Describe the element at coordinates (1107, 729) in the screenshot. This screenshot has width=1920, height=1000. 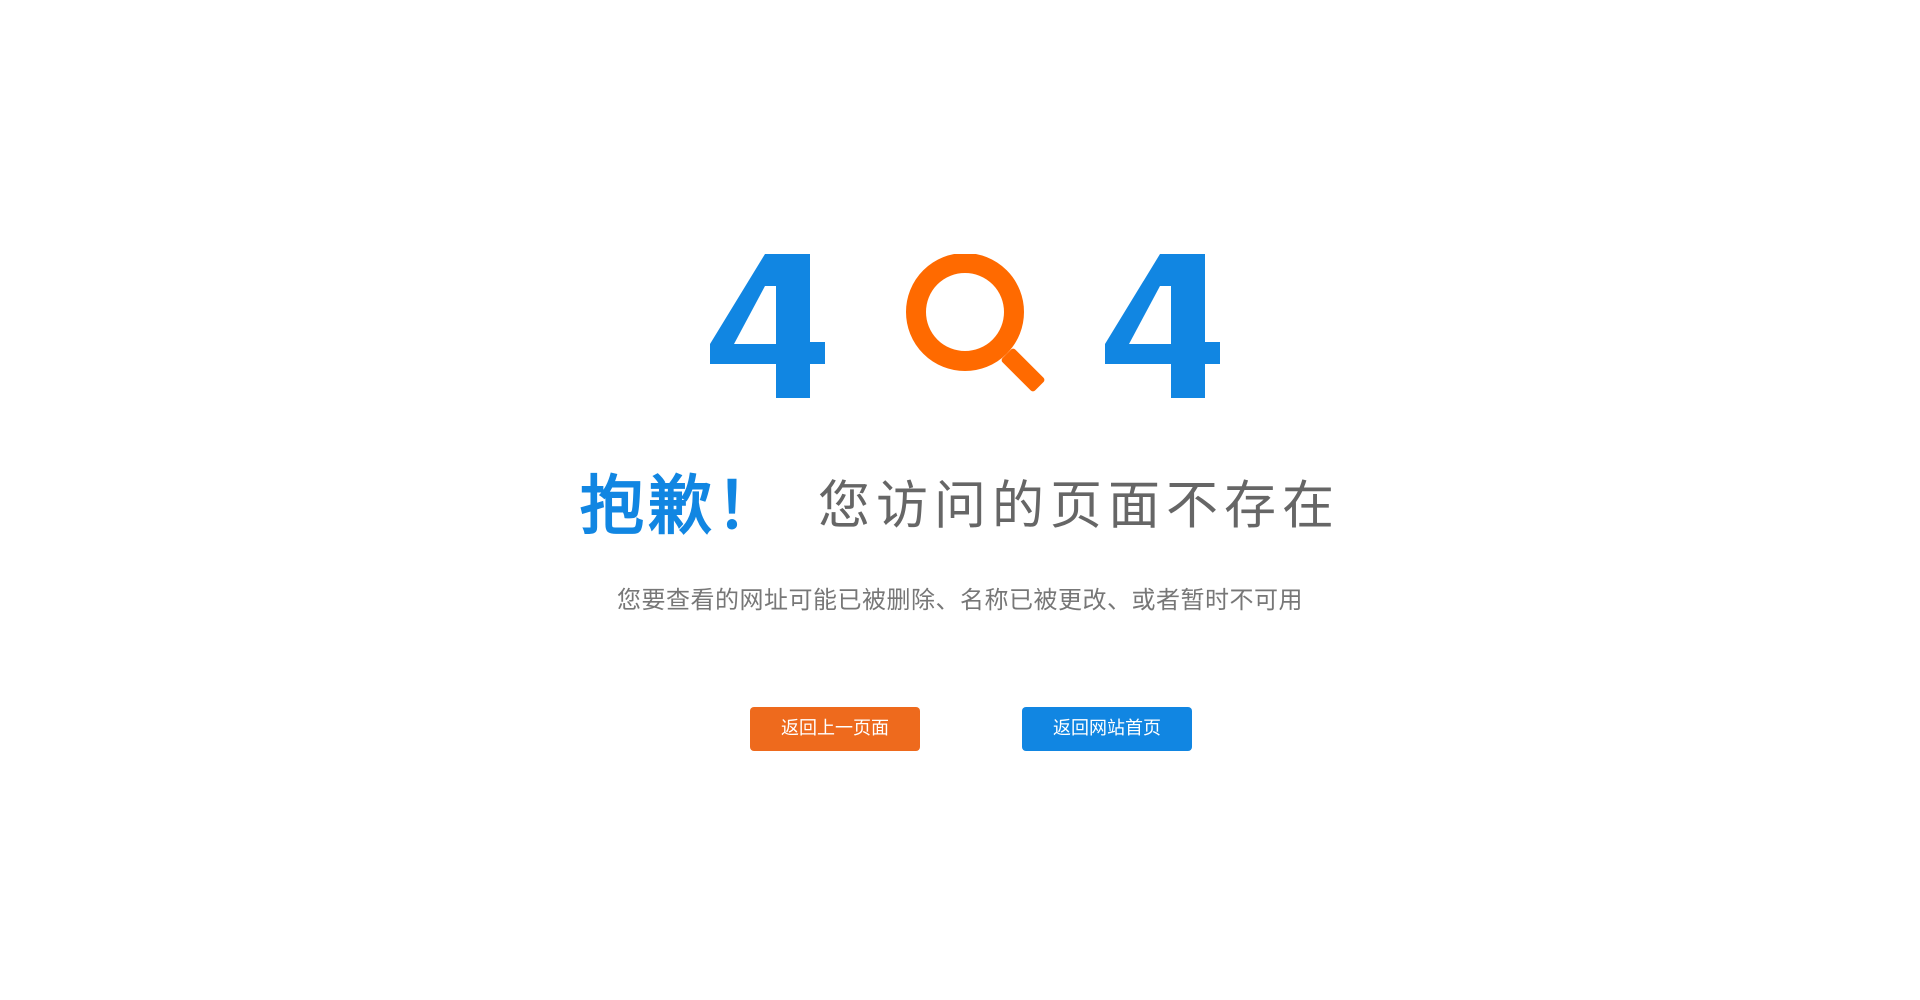
I see `back-to-homepage-button: 返回网站首页` at that location.